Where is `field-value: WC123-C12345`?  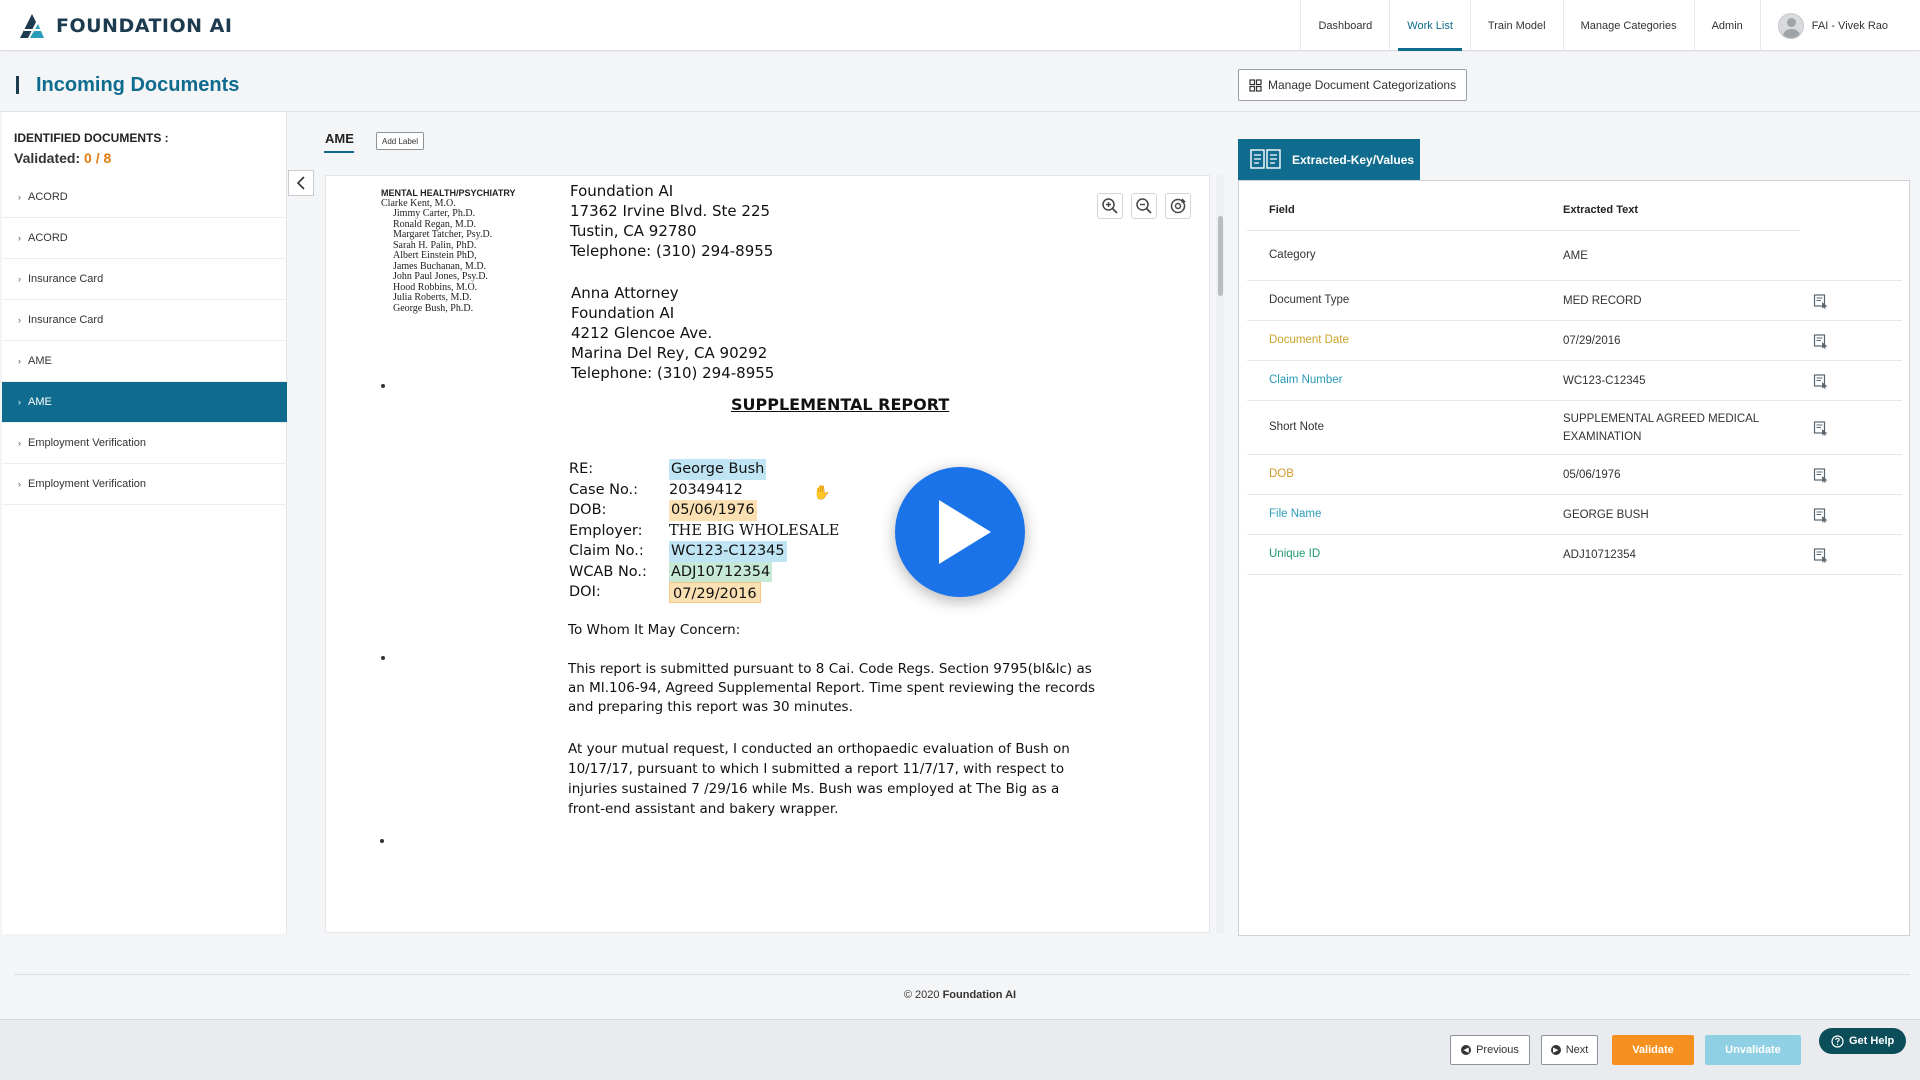
field-value: WC123-C12345 is located at coordinates (728, 551).